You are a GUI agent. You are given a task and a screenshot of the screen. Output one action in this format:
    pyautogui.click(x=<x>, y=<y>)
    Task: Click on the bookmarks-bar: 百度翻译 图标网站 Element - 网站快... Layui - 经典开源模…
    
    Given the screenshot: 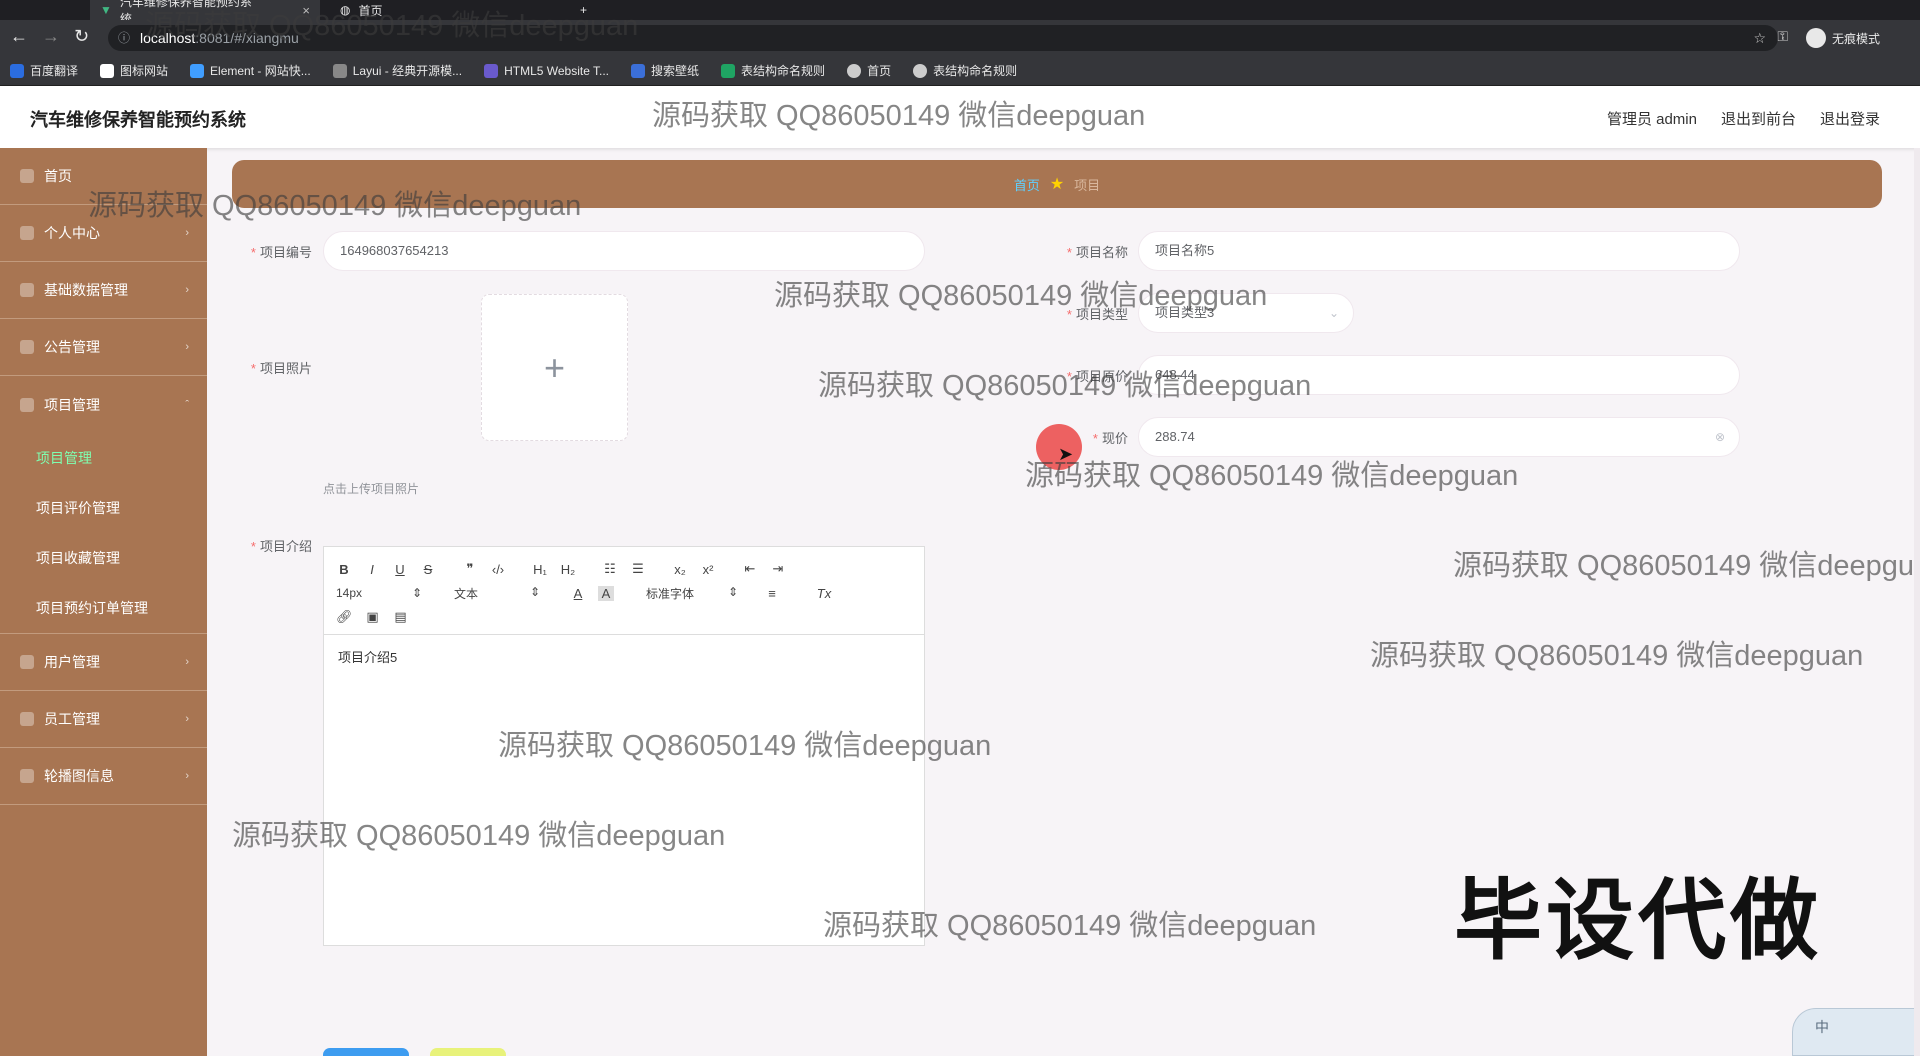 What is the action you would take?
    pyautogui.click(x=960, y=71)
    